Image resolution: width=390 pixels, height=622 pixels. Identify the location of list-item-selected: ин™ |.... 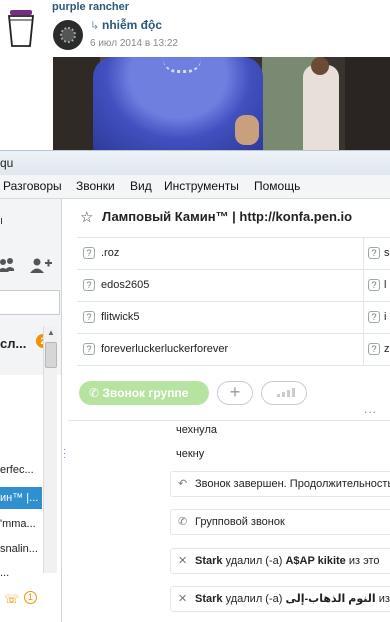
(21, 498).